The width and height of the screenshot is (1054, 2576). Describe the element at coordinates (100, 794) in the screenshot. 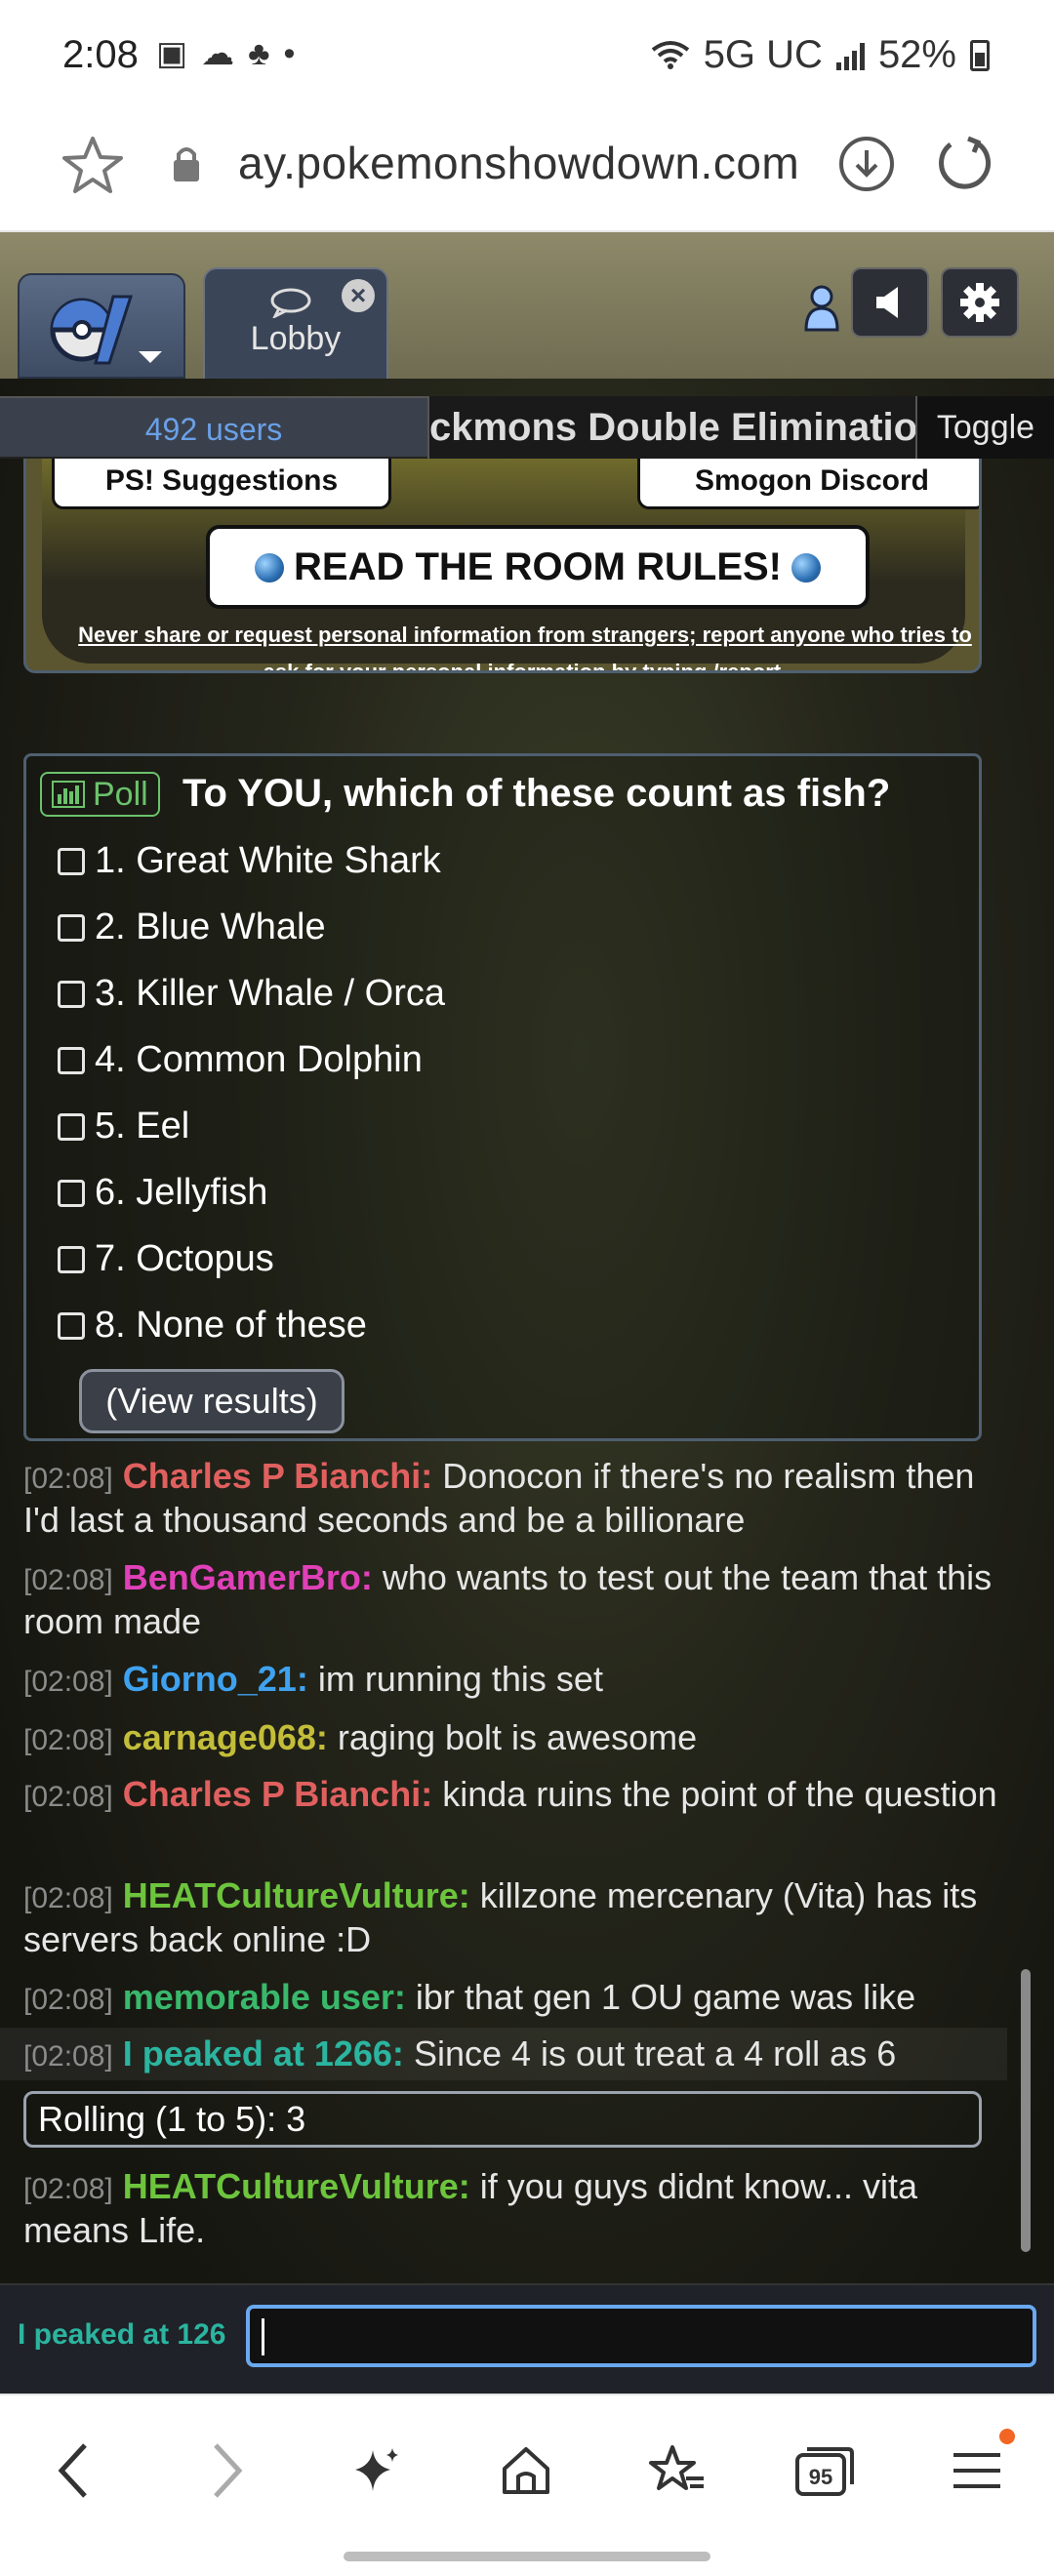

I see `poll-badge: Poll` at that location.